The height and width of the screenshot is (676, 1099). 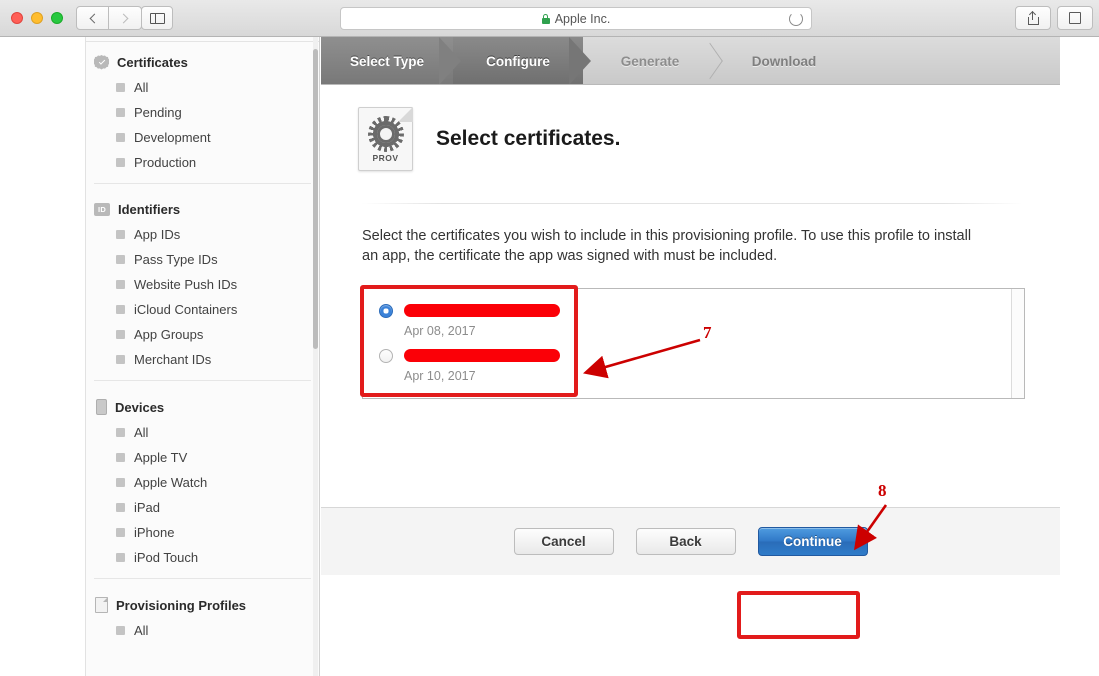 What do you see at coordinates (101, 407) in the screenshot?
I see `device-icon` at bounding box center [101, 407].